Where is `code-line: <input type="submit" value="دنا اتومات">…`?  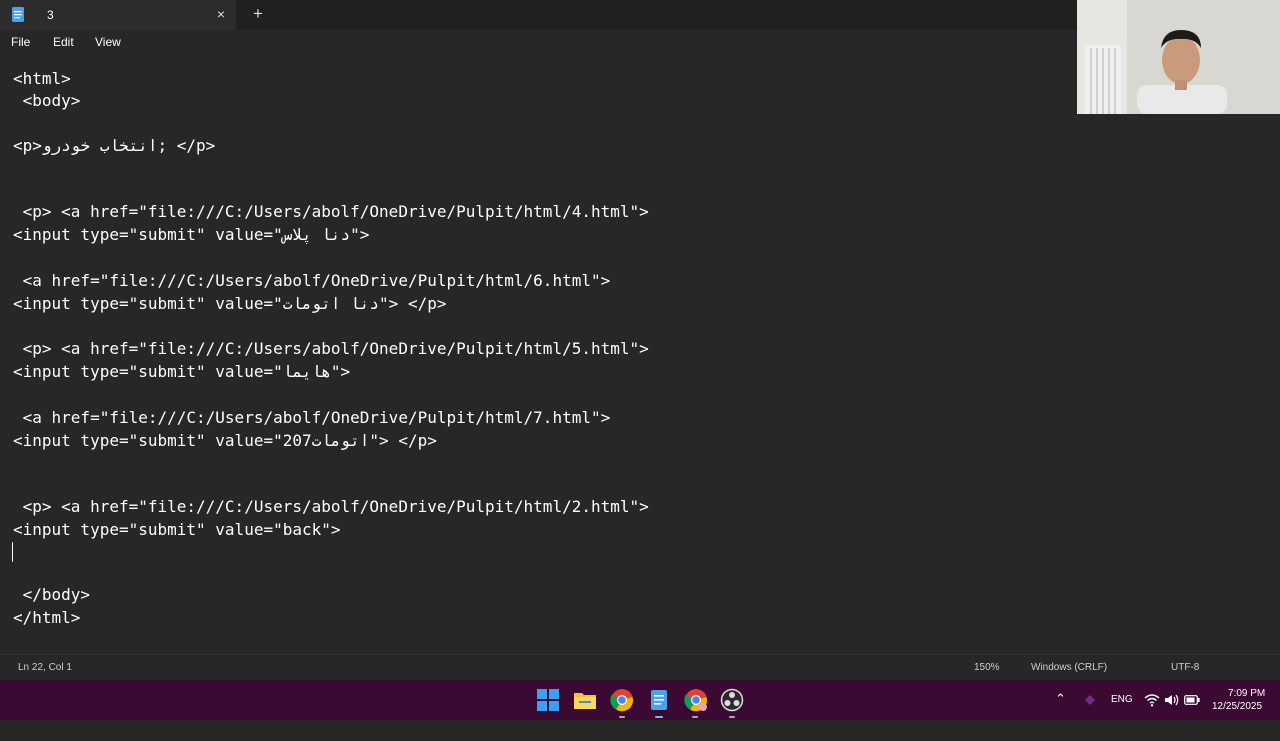
code-line: <input type="submit" value="دنا اتومات">… is located at coordinates (230, 303).